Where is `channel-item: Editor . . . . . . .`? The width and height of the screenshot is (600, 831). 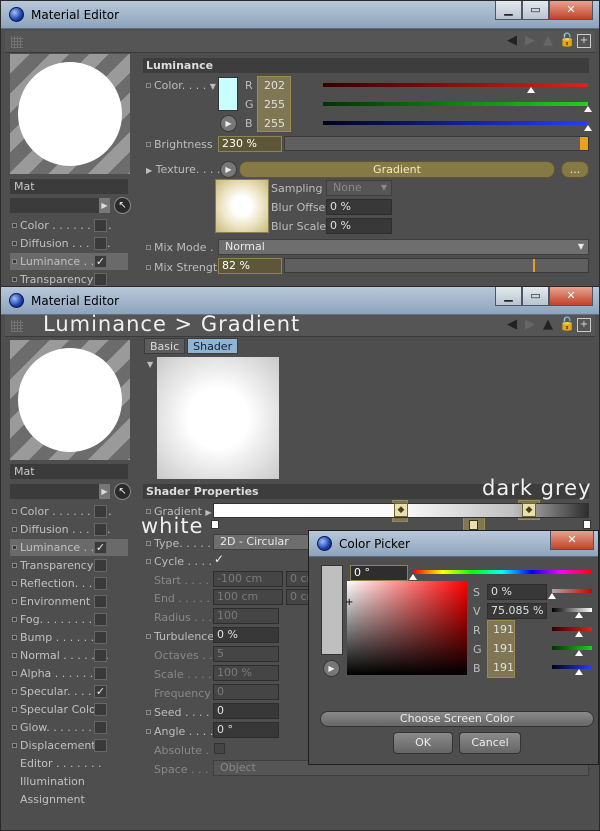
channel-item: Editor . . . . . . . is located at coordinates (69, 763).